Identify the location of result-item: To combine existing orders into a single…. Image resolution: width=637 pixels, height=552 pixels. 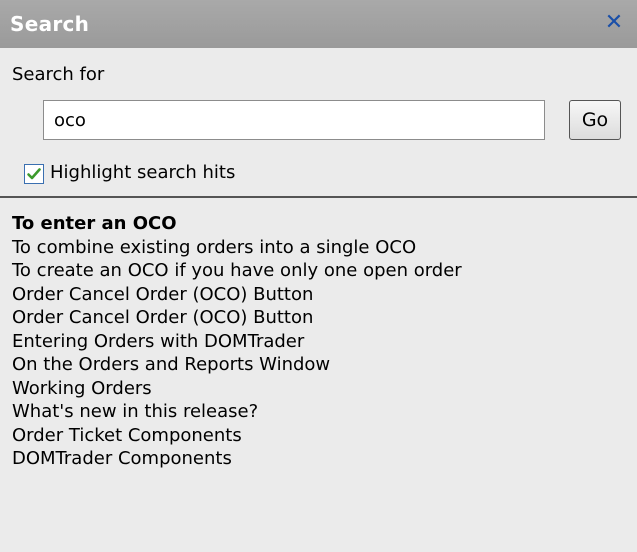
(237, 248).